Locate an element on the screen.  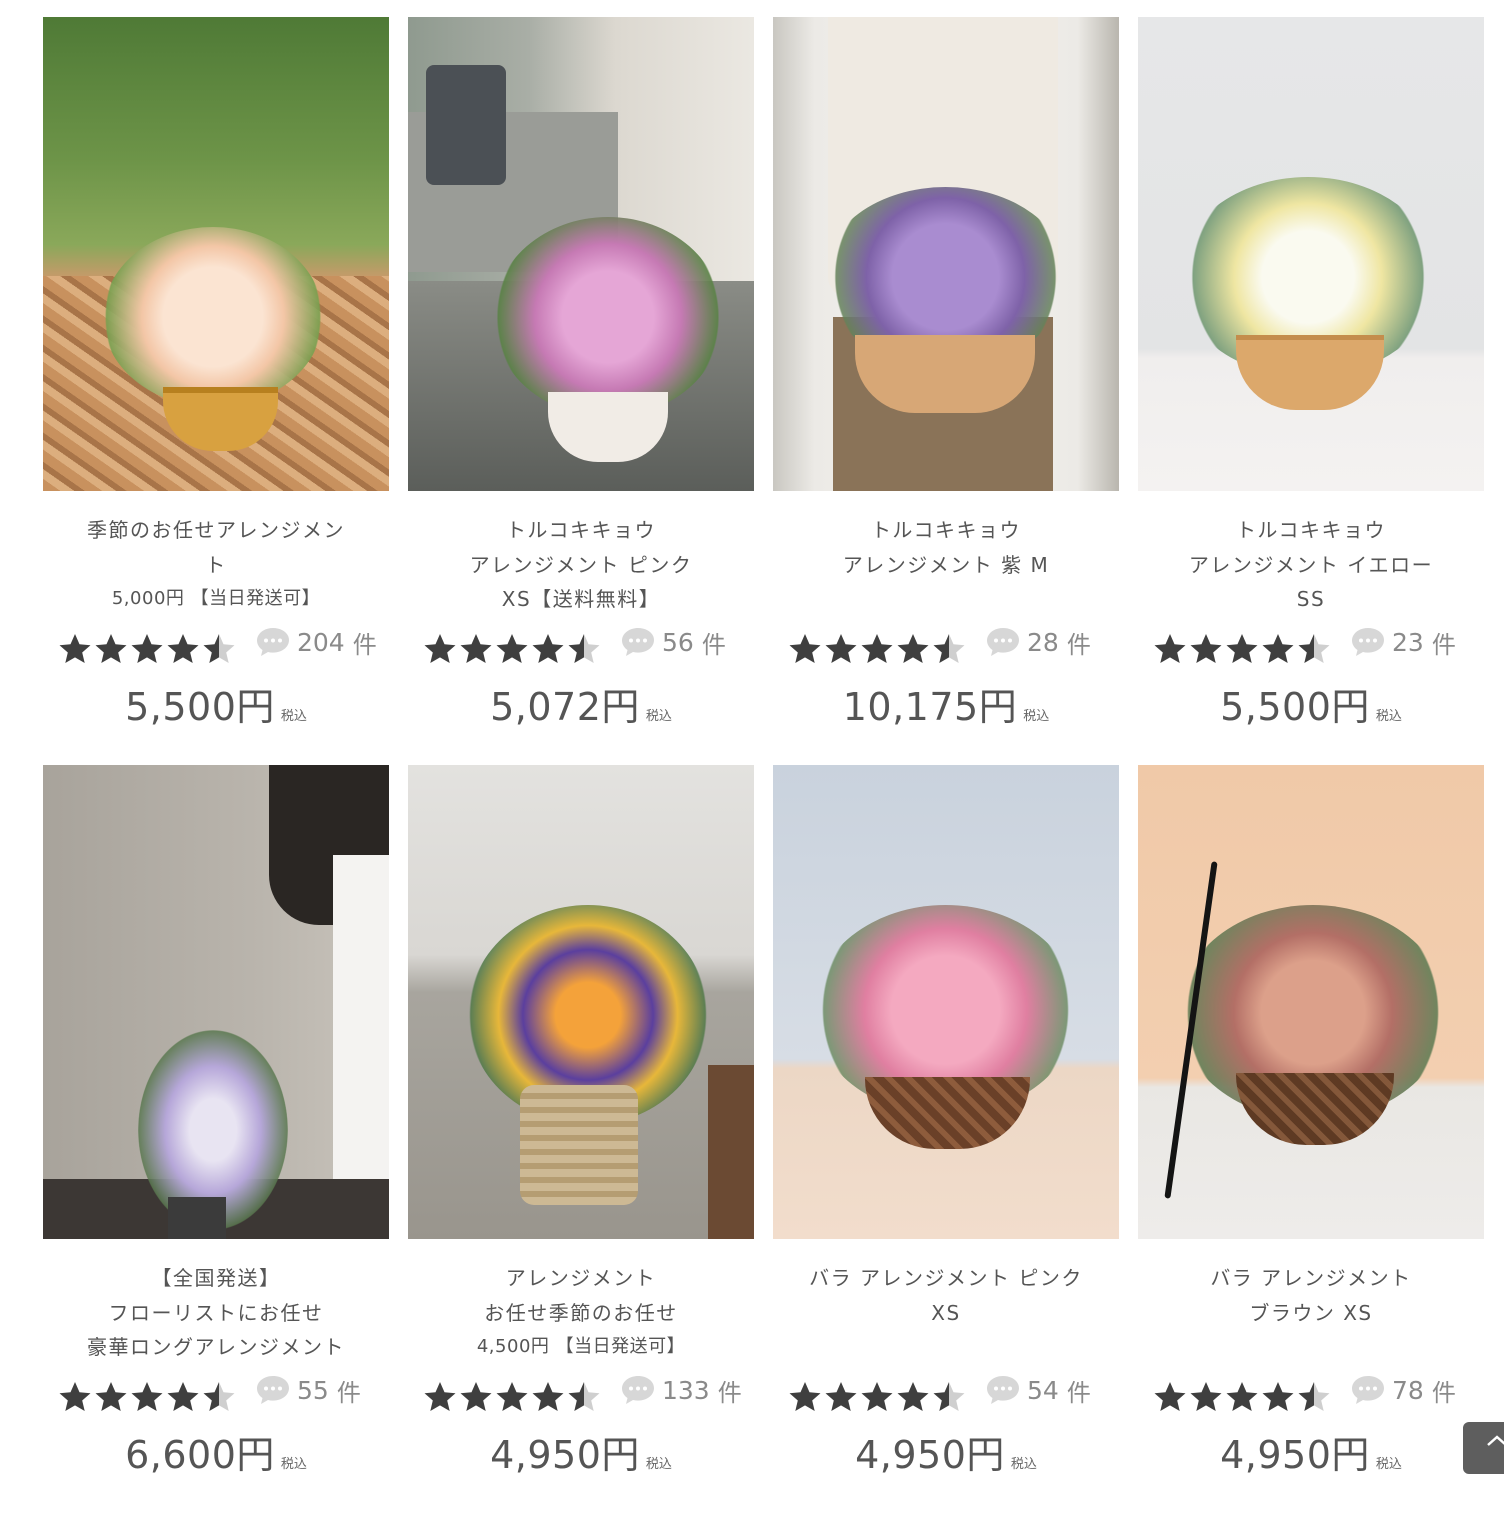
review-link: 204 件 is located at coordinates (316, 642).